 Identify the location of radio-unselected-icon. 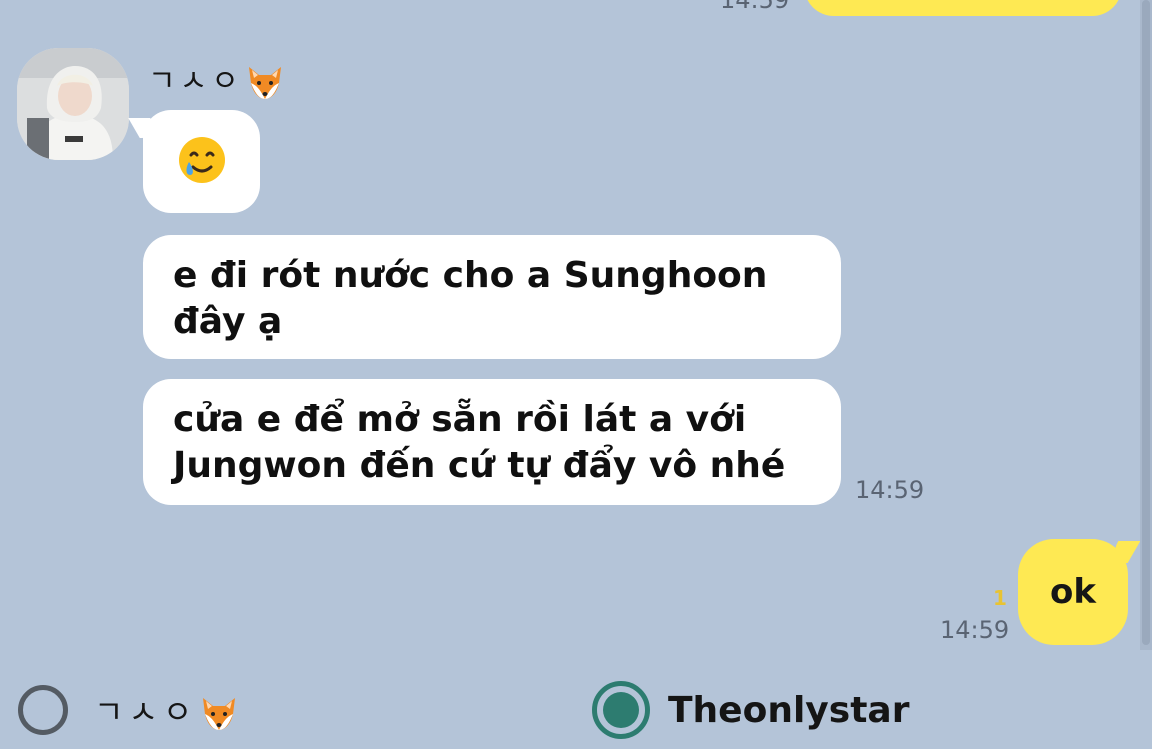
(43, 710).